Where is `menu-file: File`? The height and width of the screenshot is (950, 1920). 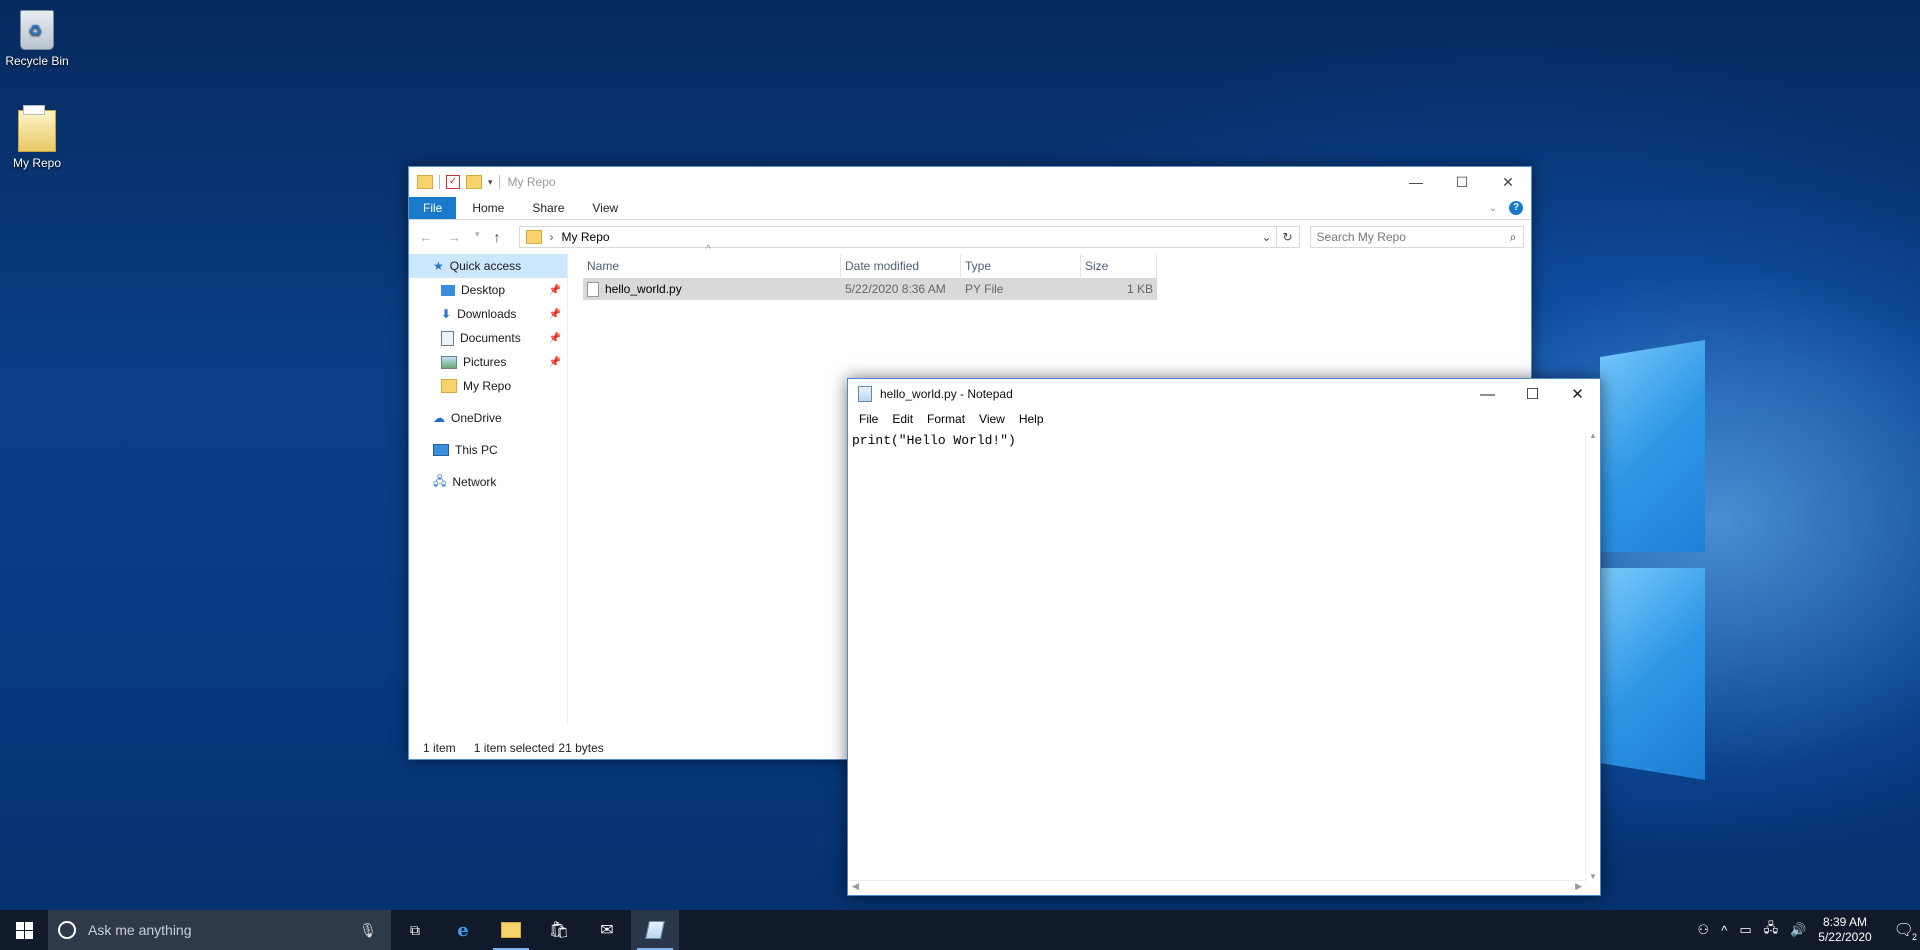 menu-file: File is located at coordinates (868, 419).